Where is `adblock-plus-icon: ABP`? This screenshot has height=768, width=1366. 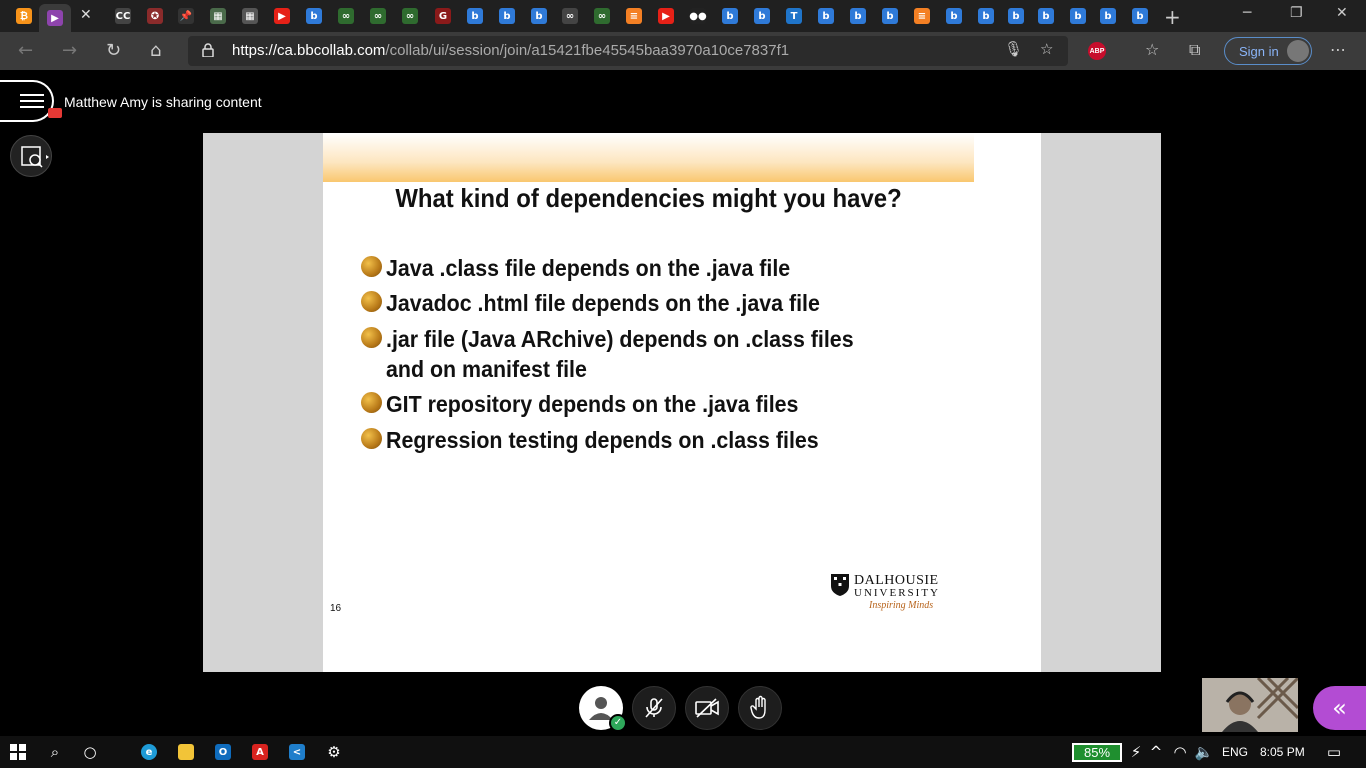
adblock-plus-icon: ABP is located at coordinates (1097, 51).